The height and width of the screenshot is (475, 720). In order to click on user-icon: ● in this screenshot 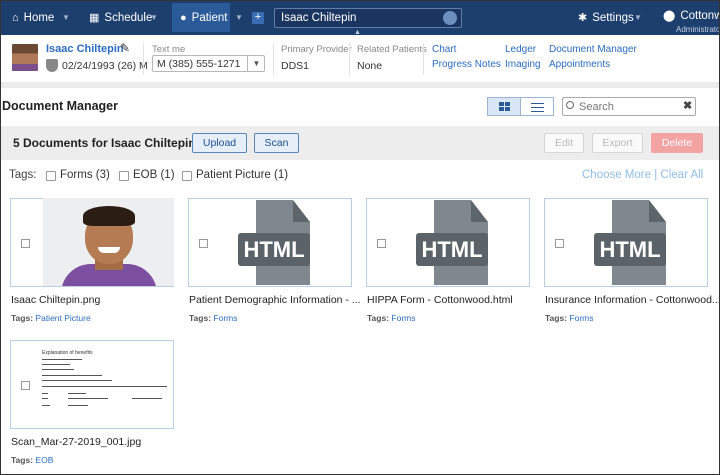, I will do `click(183, 17)`.